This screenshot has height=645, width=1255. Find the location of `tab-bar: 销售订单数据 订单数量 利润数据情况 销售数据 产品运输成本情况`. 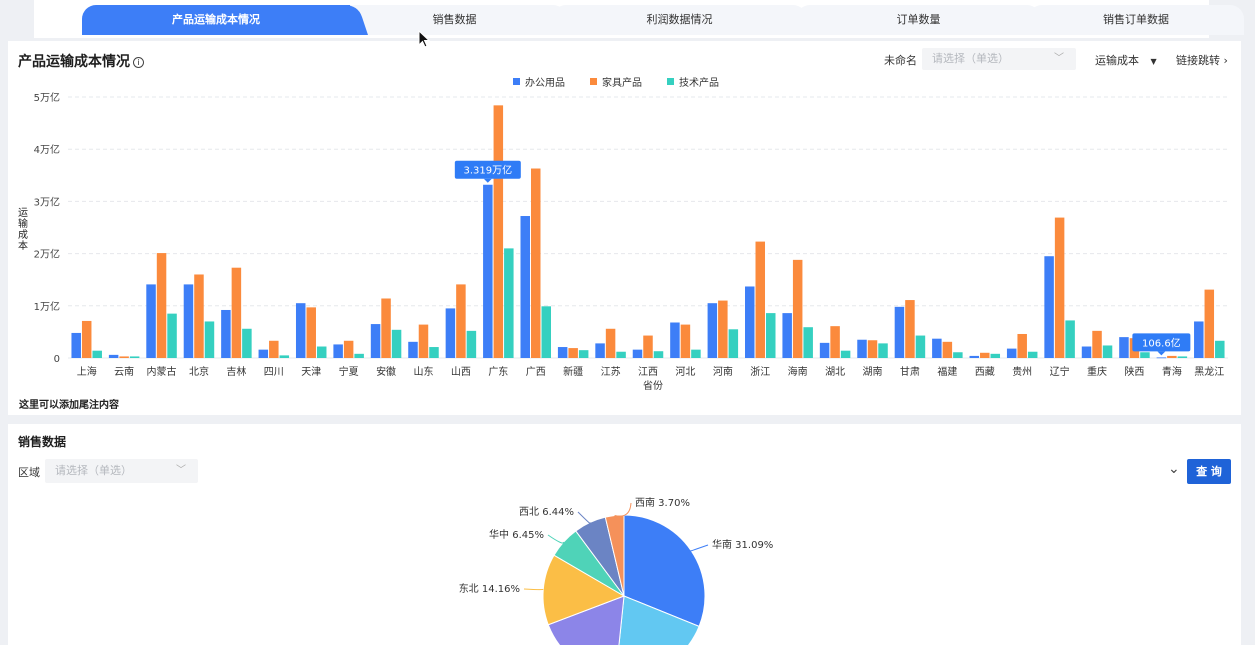

tab-bar: 销售订单数据 订单数量 利润数据情况 销售数据 产品运输成本情况 is located at coordinates (639, 19).